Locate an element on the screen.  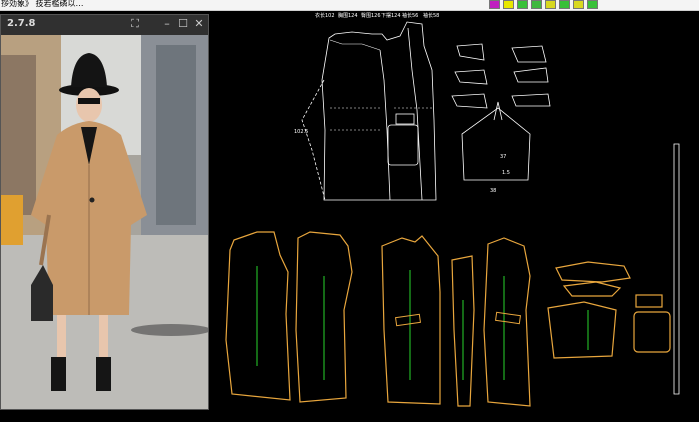
sleeve-panel is located at coordinates (582, 330).